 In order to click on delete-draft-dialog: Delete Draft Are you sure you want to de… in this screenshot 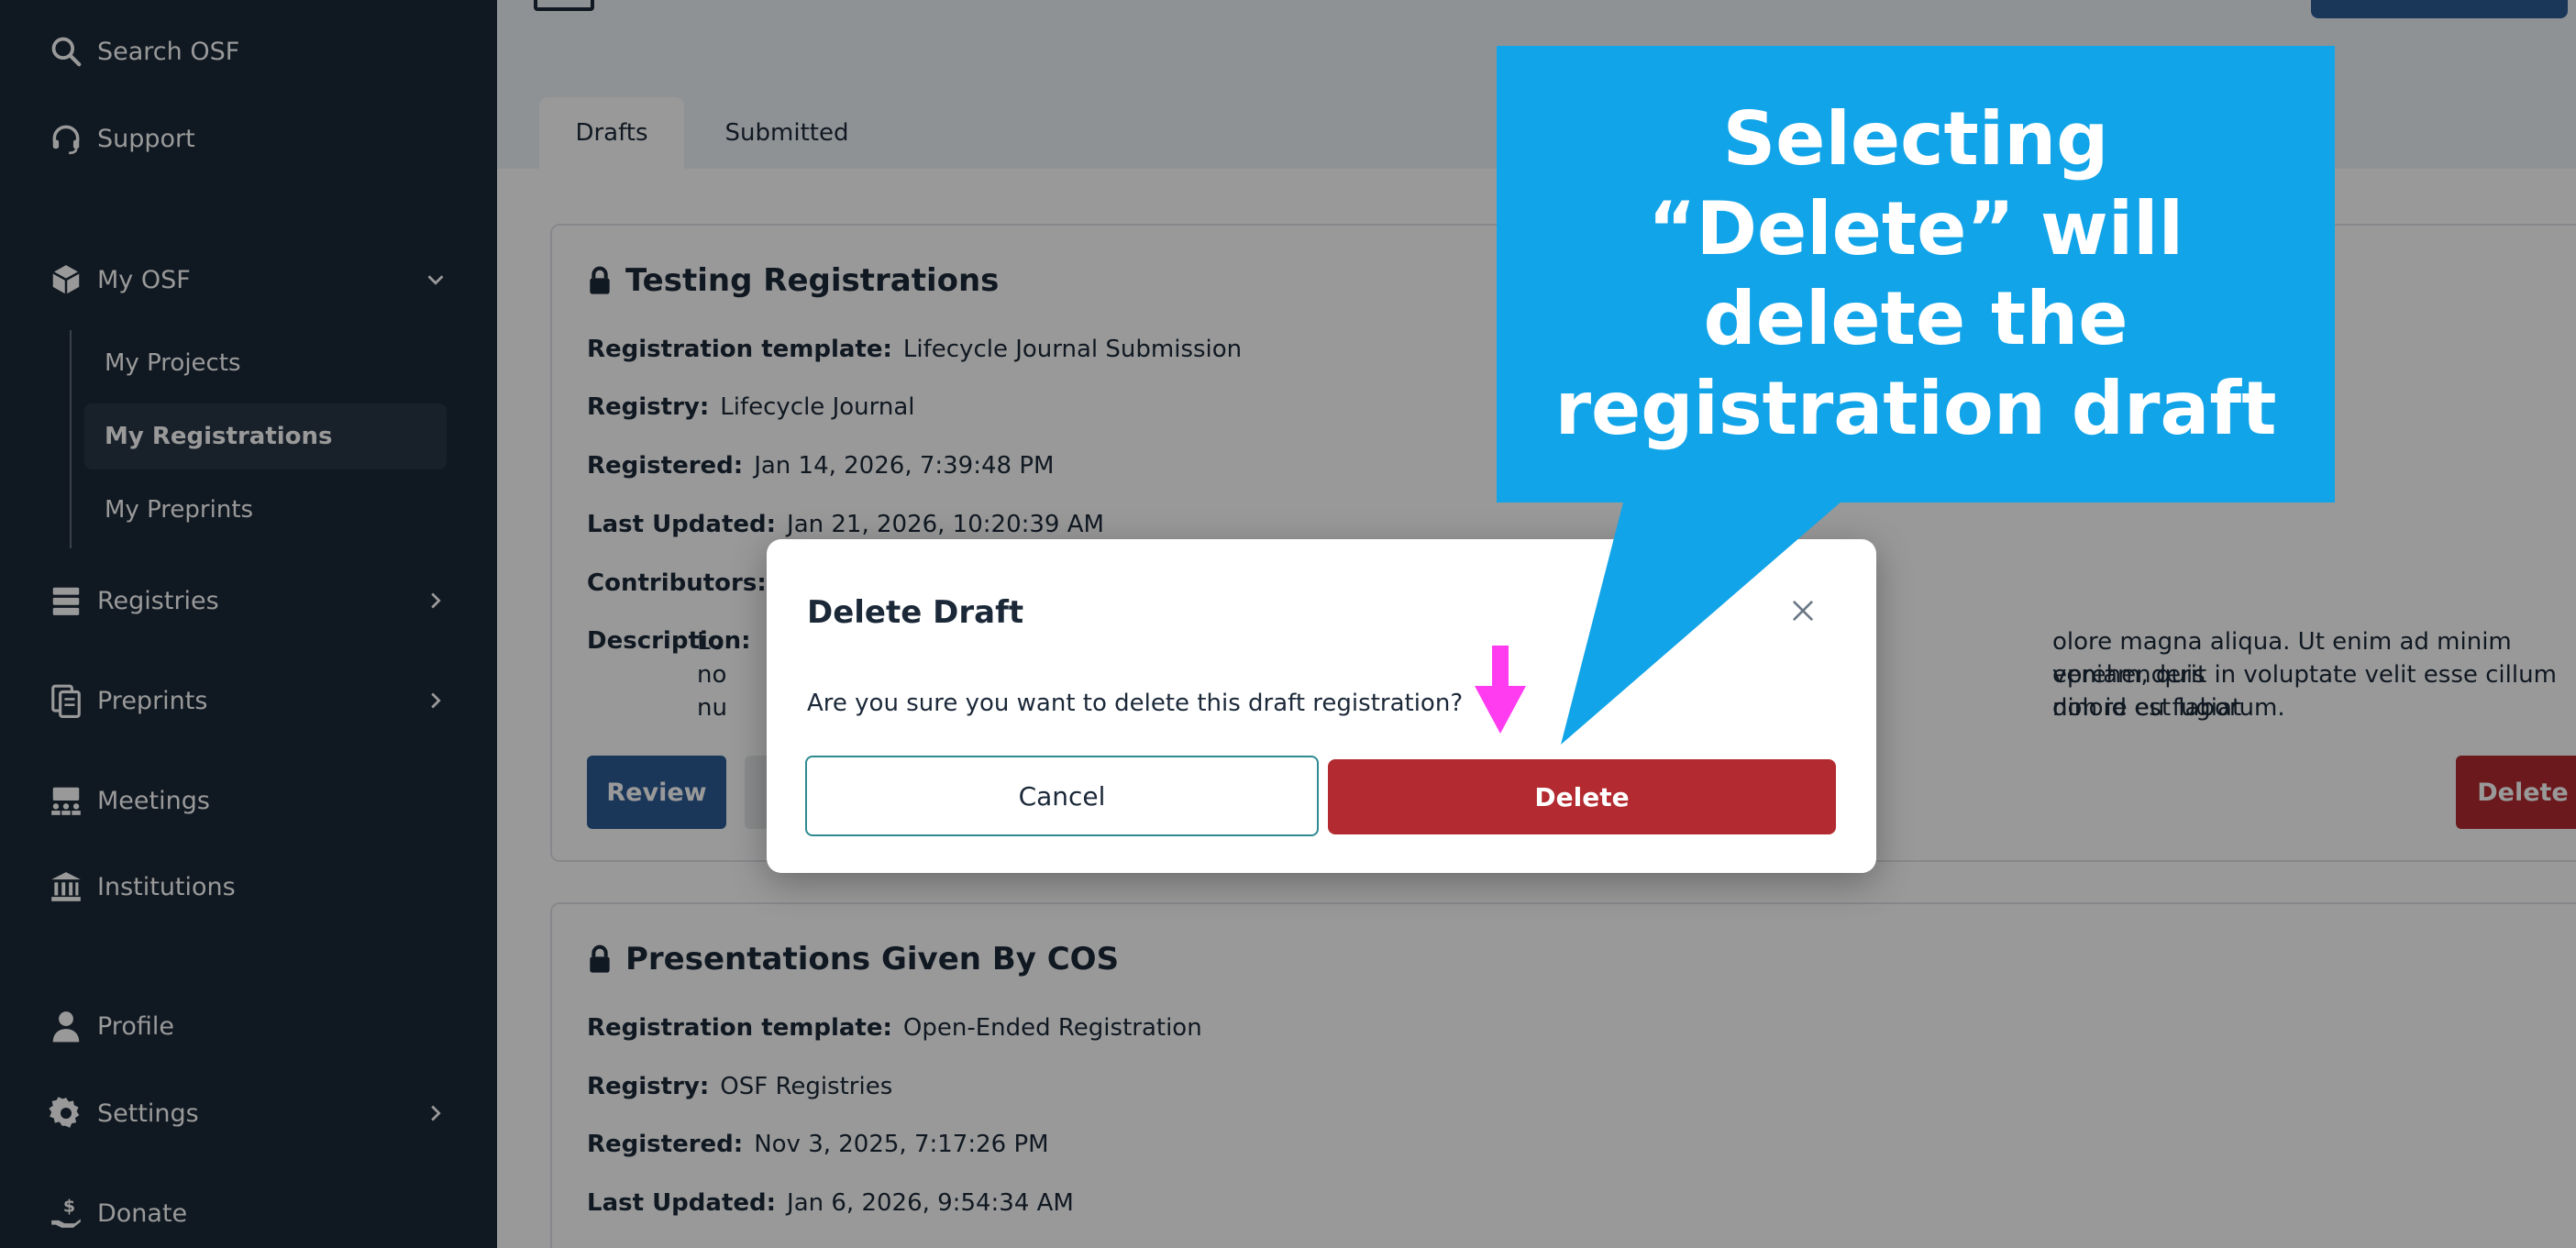, I will do `click(1321, 706)`.